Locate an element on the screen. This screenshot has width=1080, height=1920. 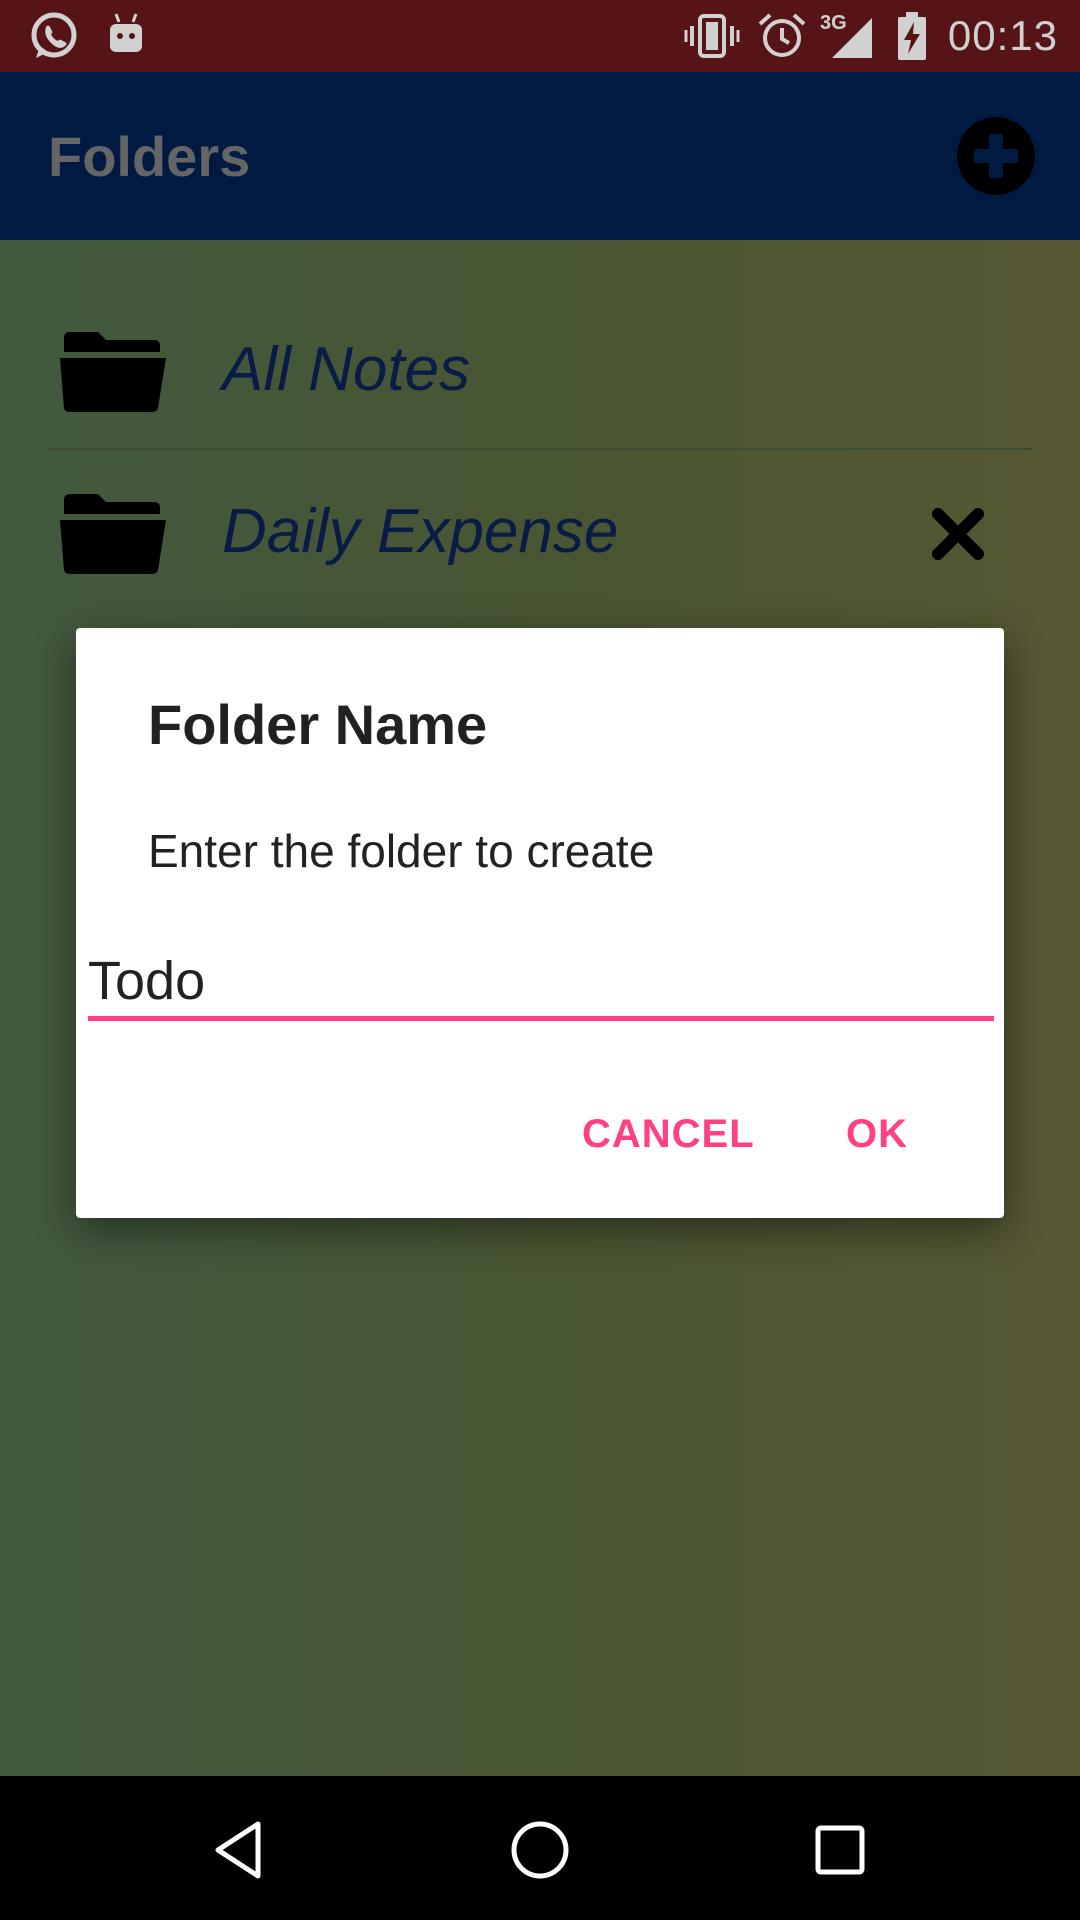
cancel-button: CANCEL is located at coordinates (668, 1134).